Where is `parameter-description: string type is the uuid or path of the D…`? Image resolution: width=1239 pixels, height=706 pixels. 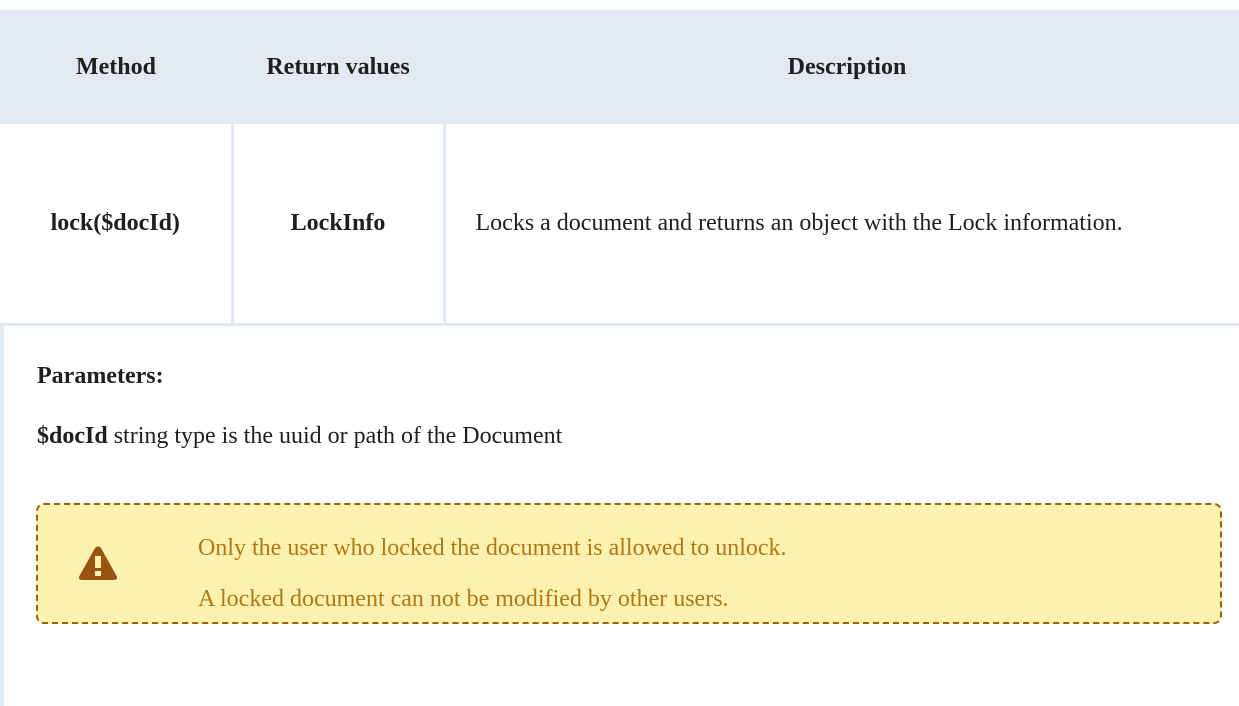 parameter-description: string type is the uuid or path of the D… is located at coordinates (338, 436).